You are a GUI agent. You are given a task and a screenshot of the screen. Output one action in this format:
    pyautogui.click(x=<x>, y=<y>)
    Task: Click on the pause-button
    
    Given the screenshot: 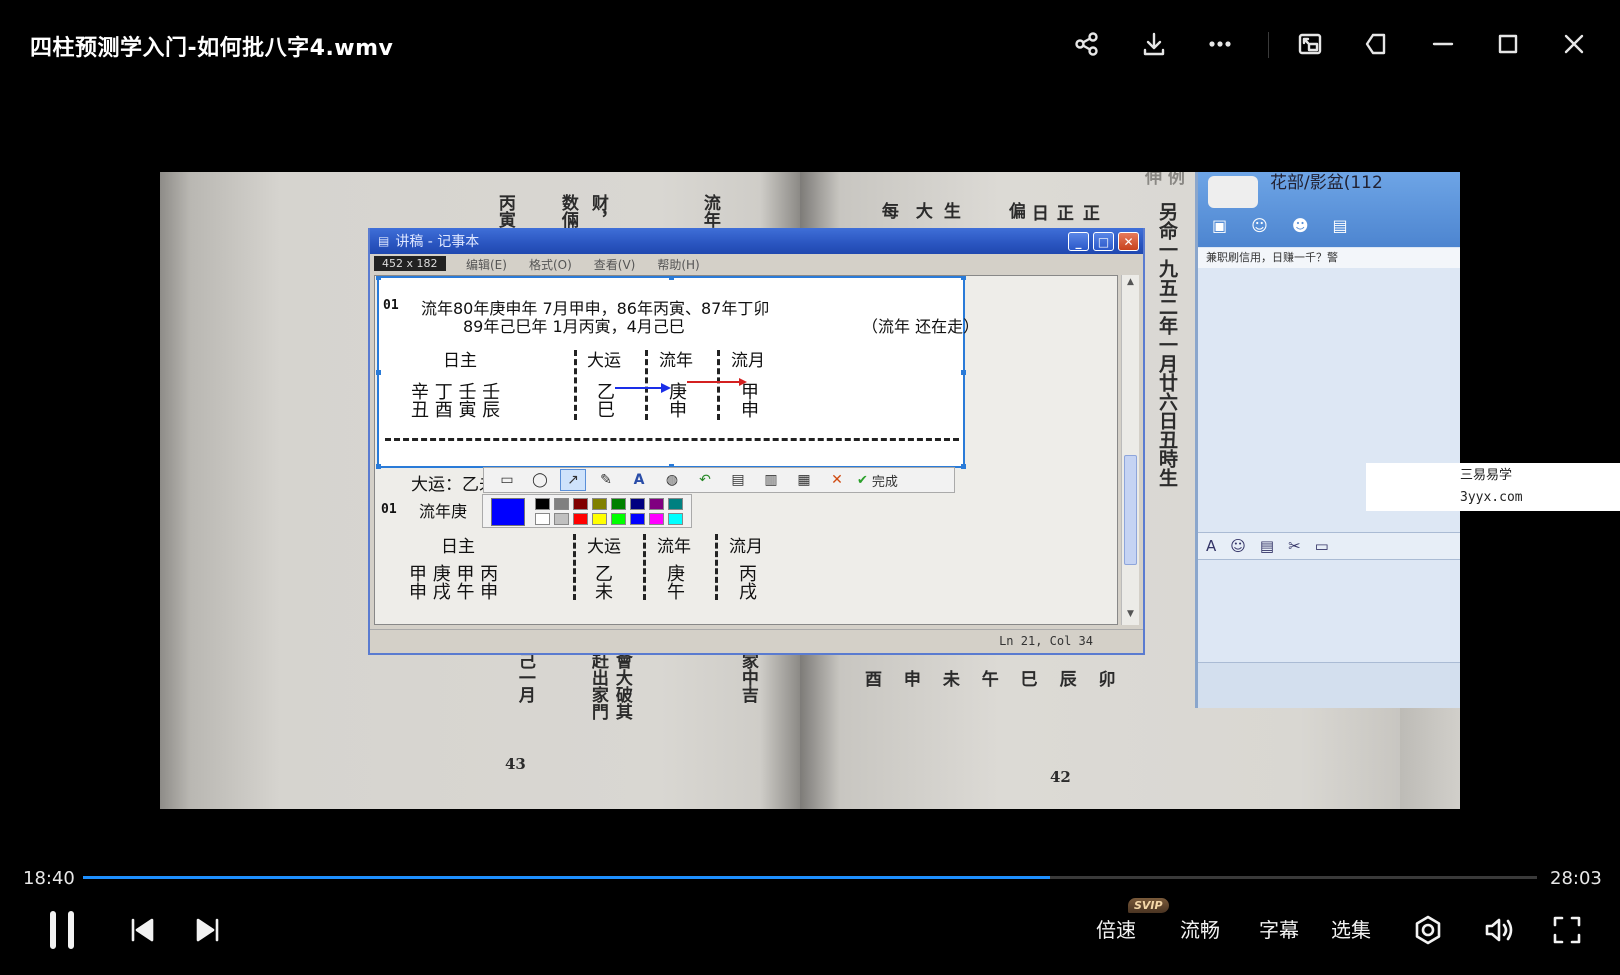 What is the action you would take?
    pyautogui.click(x=62, y=930)
    